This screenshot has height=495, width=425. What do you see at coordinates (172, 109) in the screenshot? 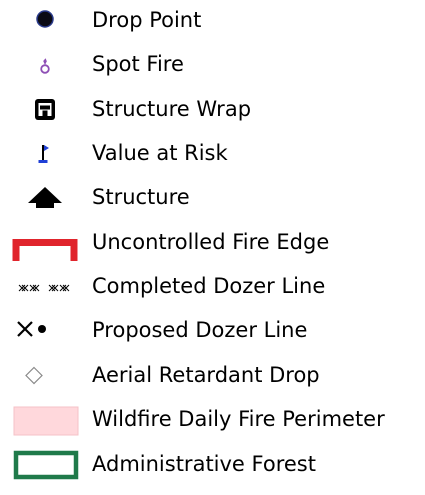
I see `legend-label: Structure Wrap` at bounding box center [172, 109].